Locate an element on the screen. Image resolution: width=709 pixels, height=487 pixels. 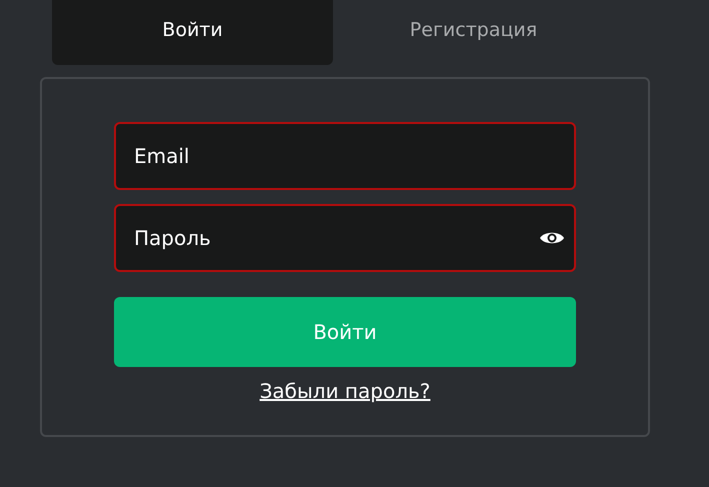
forgot-password-link: Забыли пароль? is located at coordinates (345, 391).